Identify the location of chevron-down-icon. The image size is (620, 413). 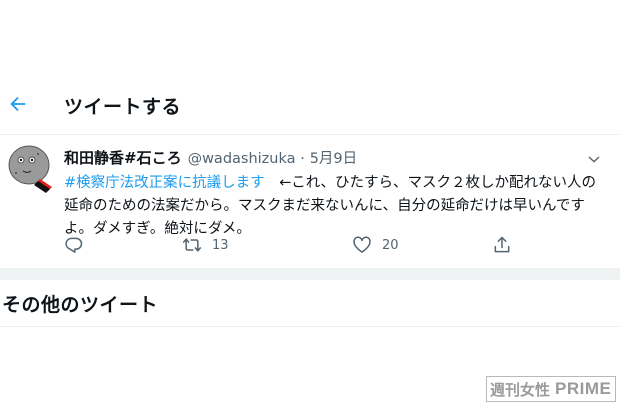
(594, 159).